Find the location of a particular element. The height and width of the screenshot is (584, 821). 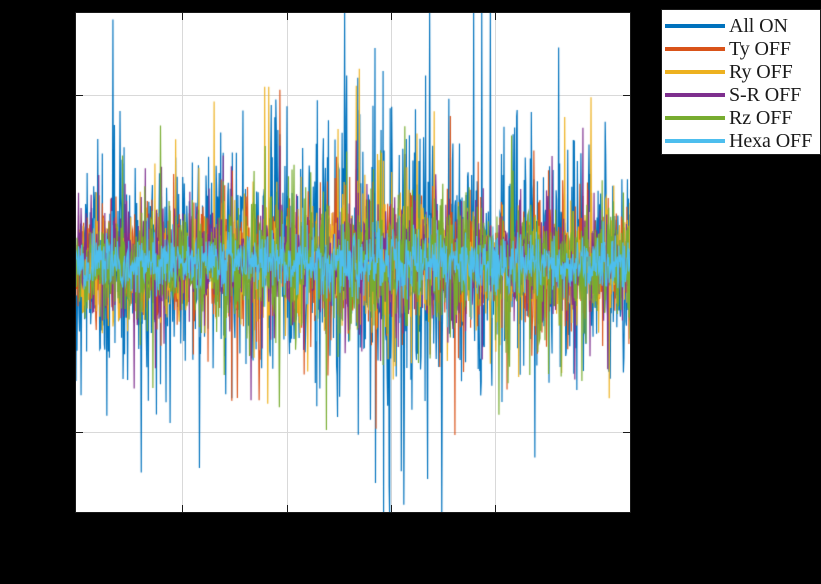

legend-item-label: Hexa OFF is located at coordinates (771, 140).